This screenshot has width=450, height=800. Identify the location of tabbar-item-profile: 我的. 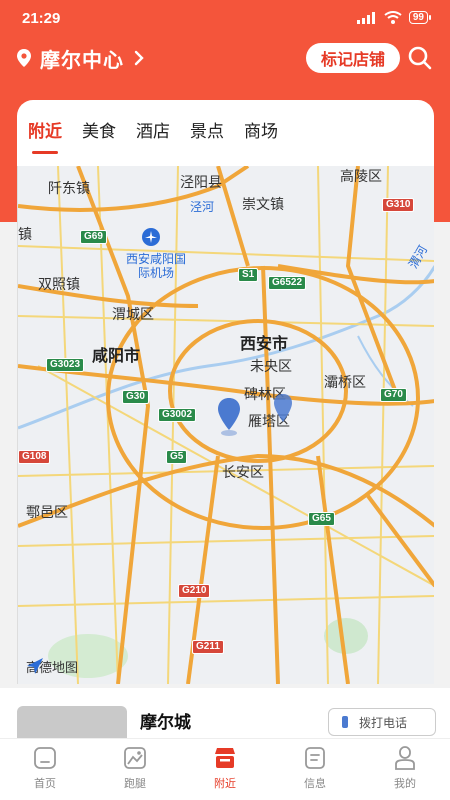
(405, 769).